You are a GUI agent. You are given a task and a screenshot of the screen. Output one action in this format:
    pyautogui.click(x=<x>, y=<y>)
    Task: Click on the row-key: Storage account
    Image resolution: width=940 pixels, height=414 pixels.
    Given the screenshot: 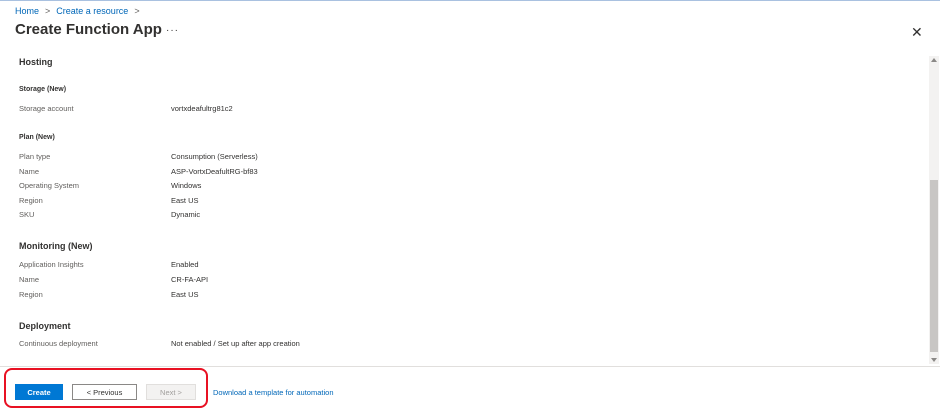 What is the action you would take?
    pyautogui.click(x=46, y=108)
    